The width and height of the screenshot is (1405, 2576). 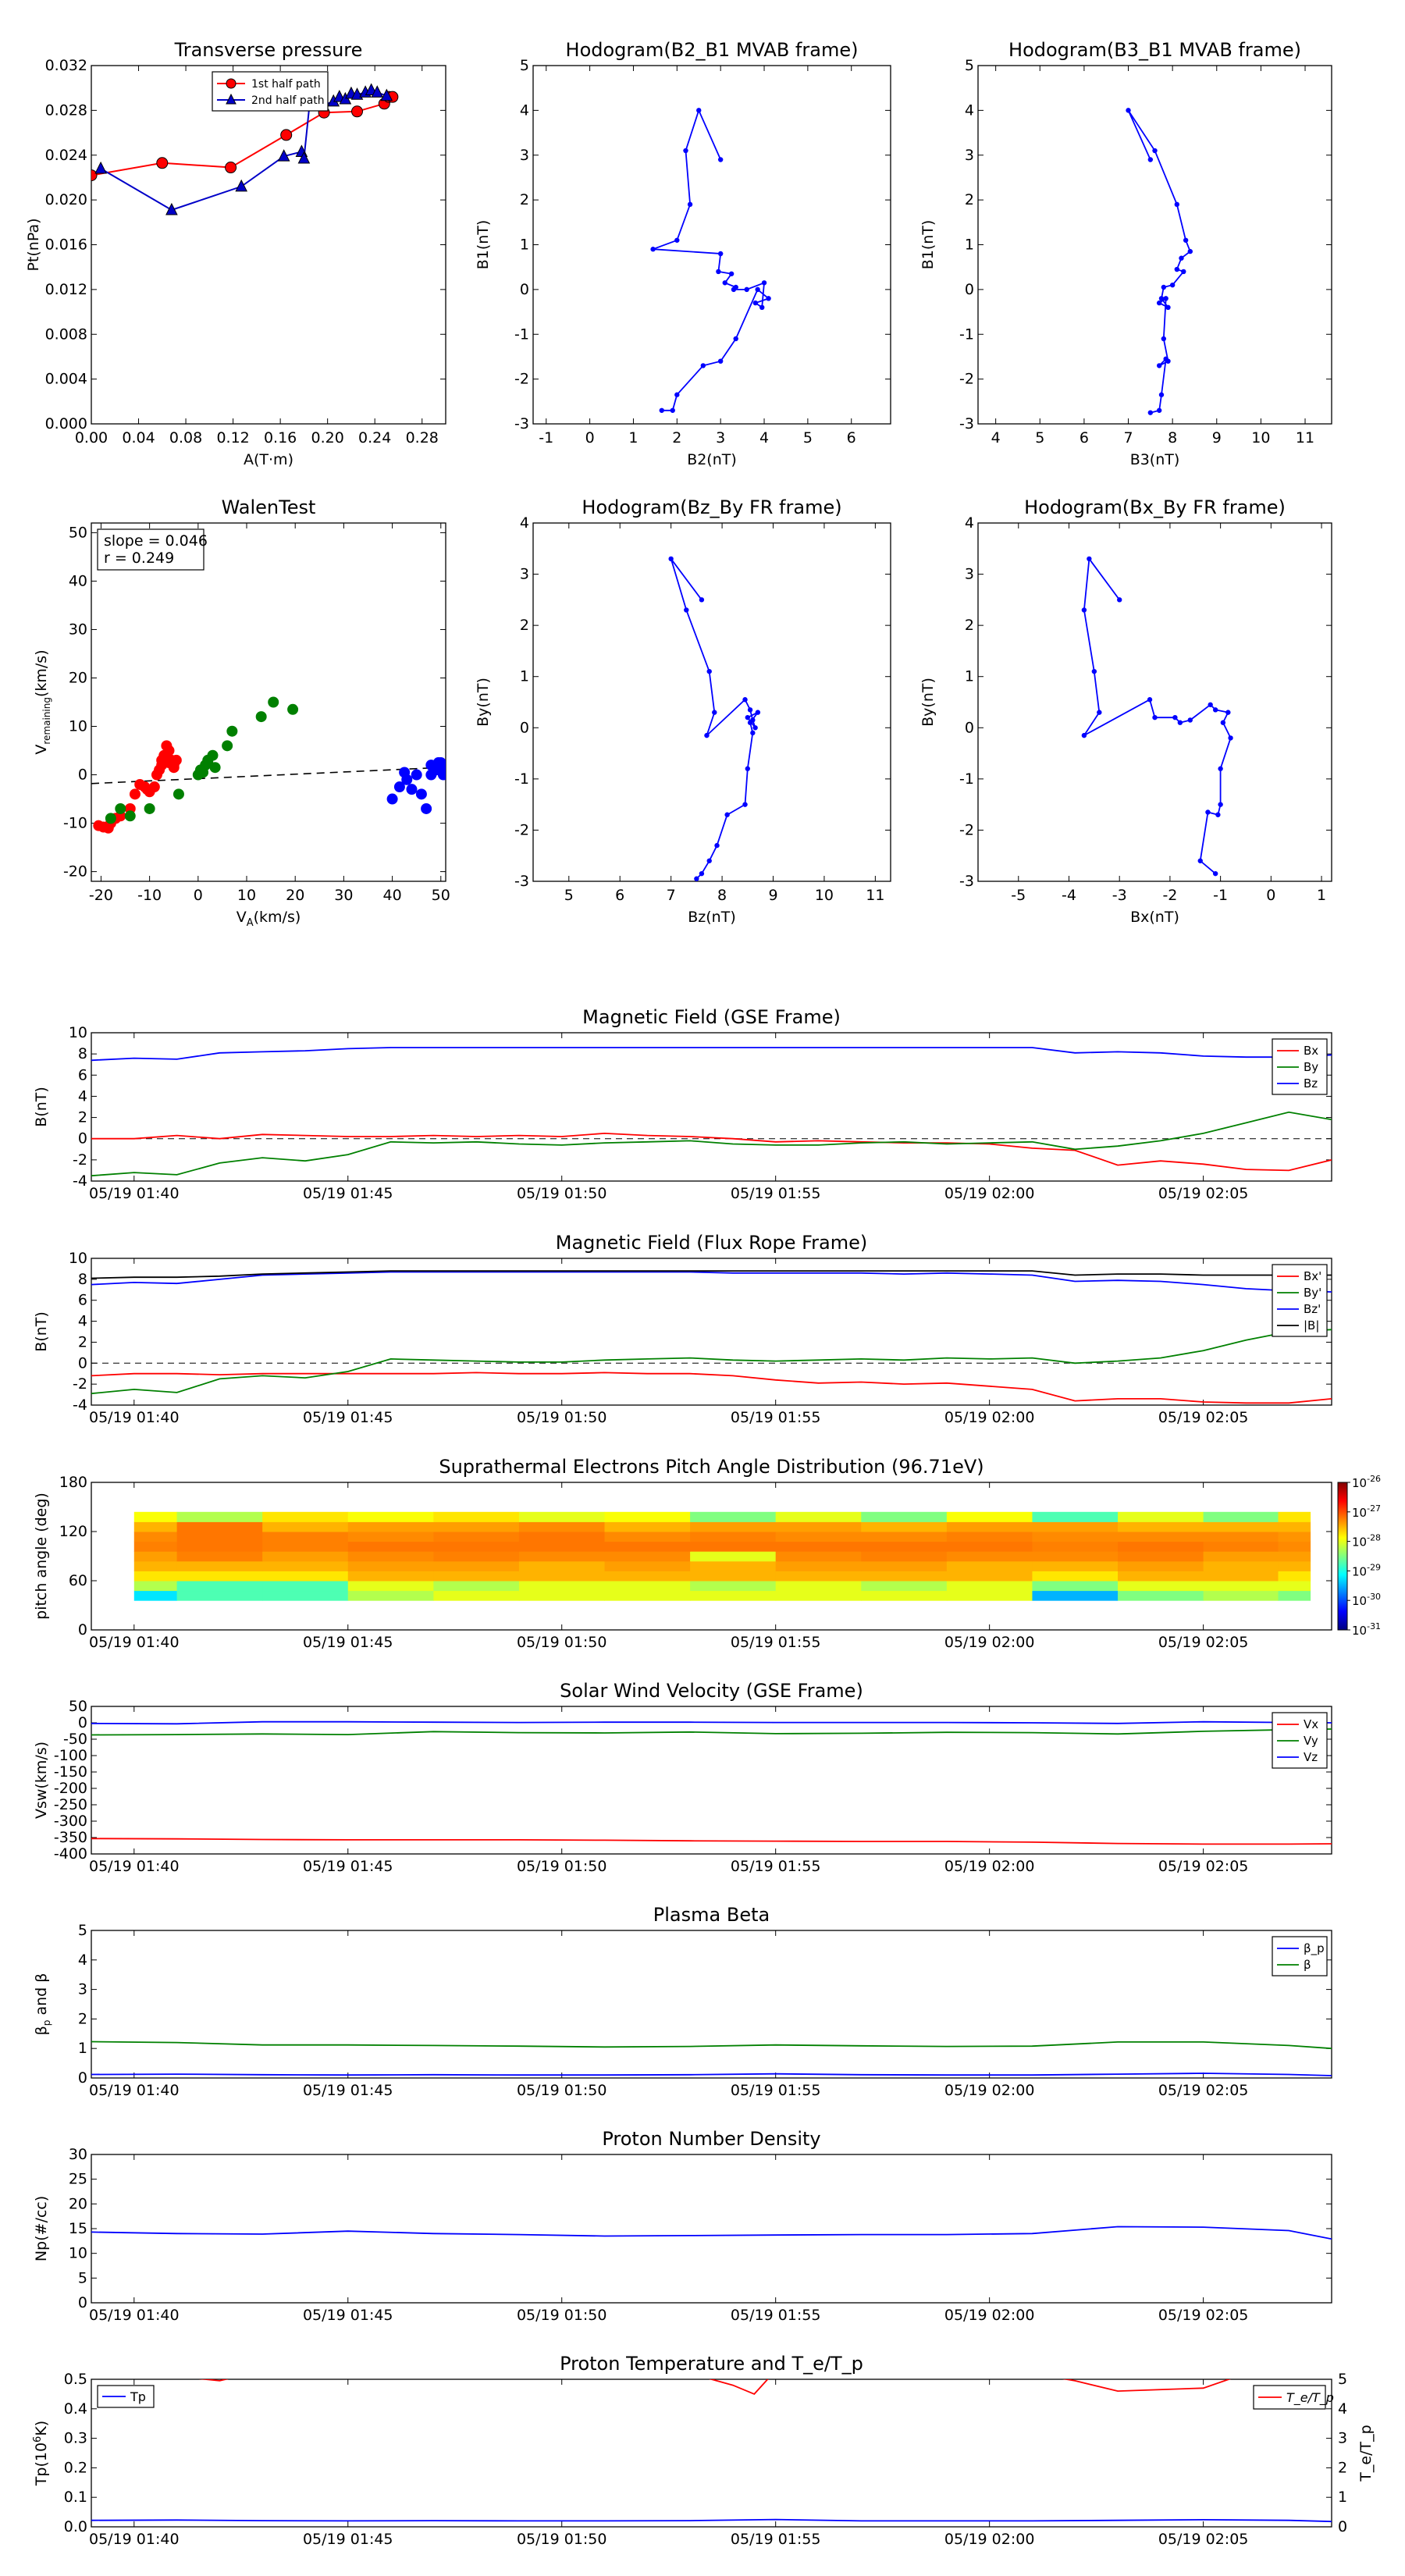 I want to click on y-axis-label: pitch angle (deg), so click(x=41, y=1556).